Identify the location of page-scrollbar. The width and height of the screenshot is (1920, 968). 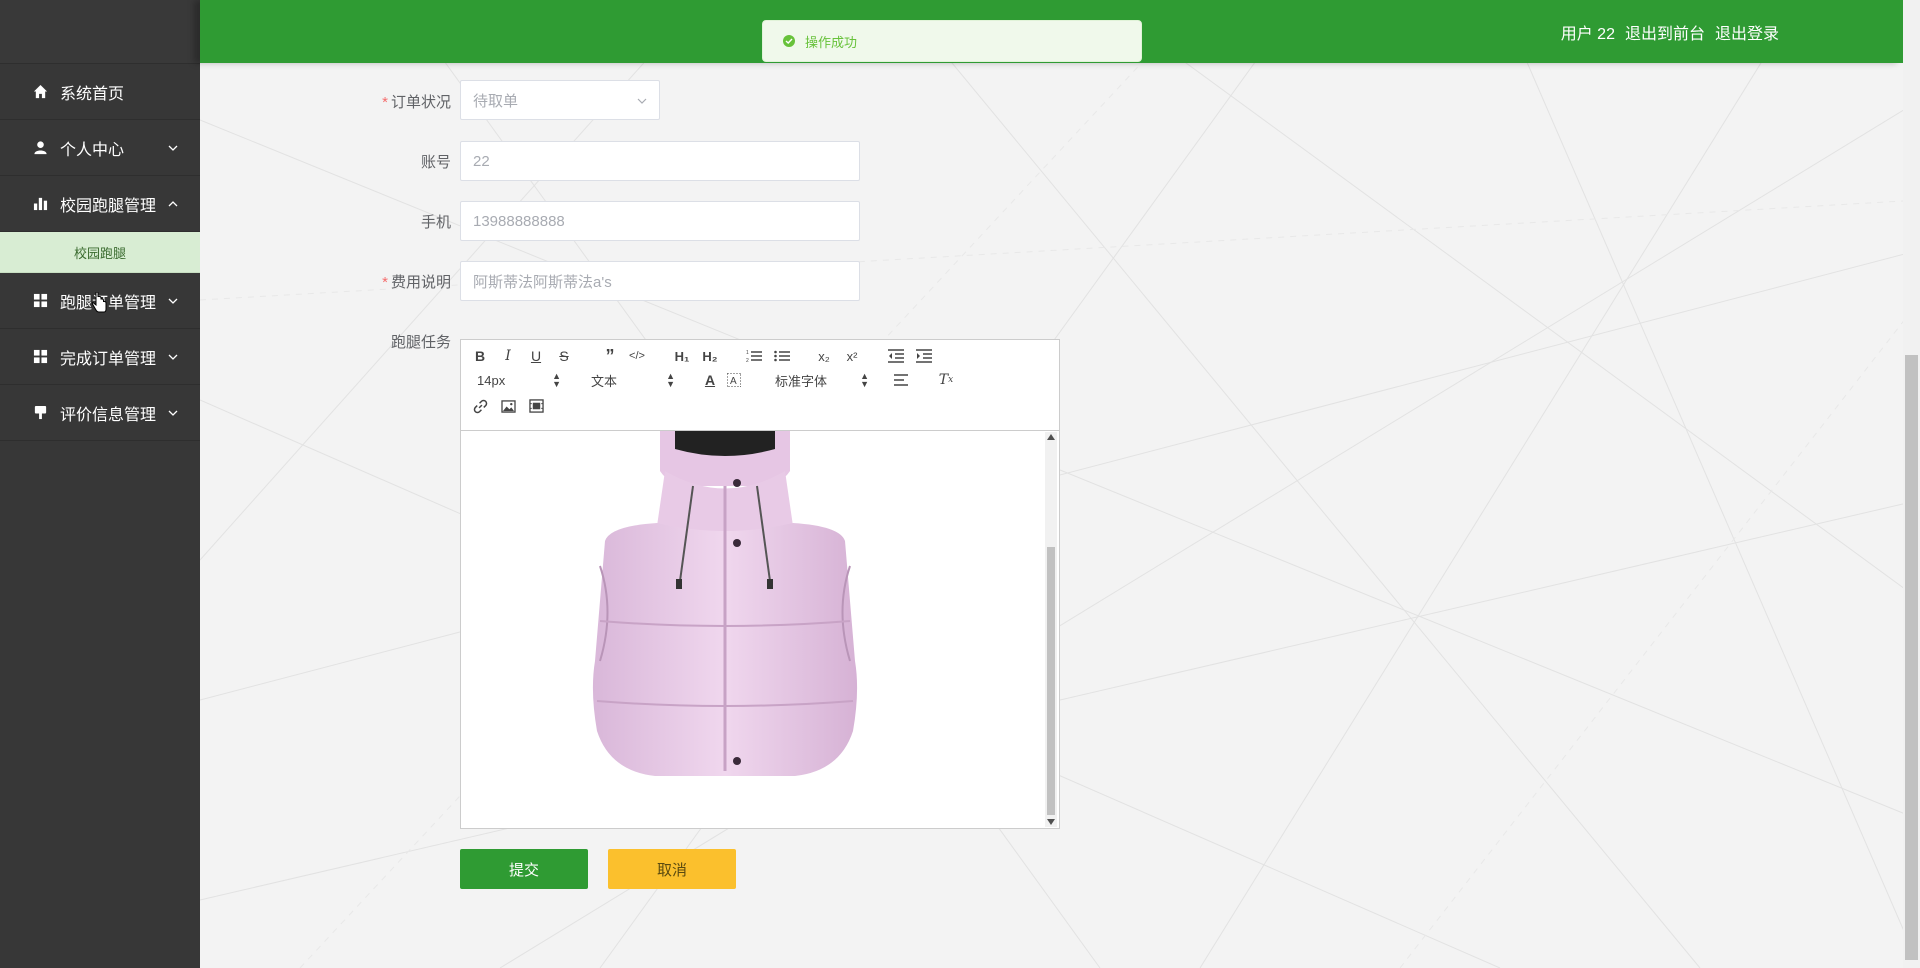
(1911, 484).